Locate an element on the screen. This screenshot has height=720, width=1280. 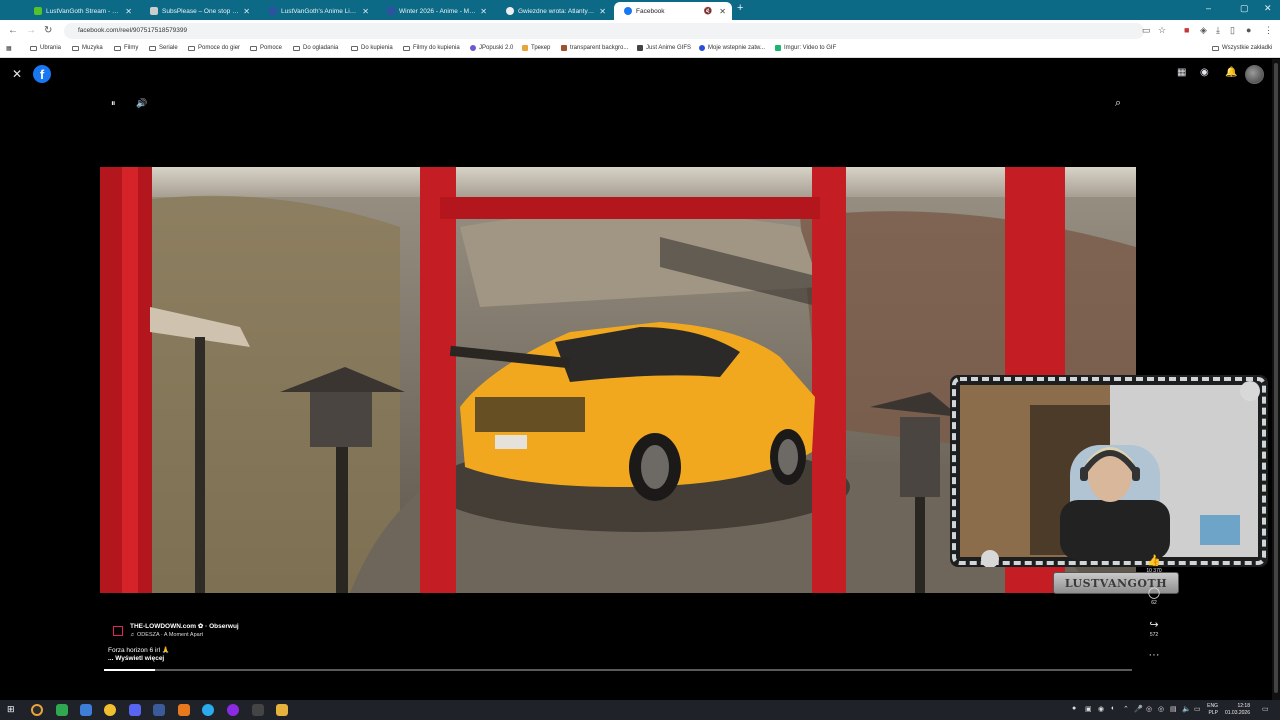
bookmark-do-ogladania: Do ogladania is located at coordinates (315, 48).